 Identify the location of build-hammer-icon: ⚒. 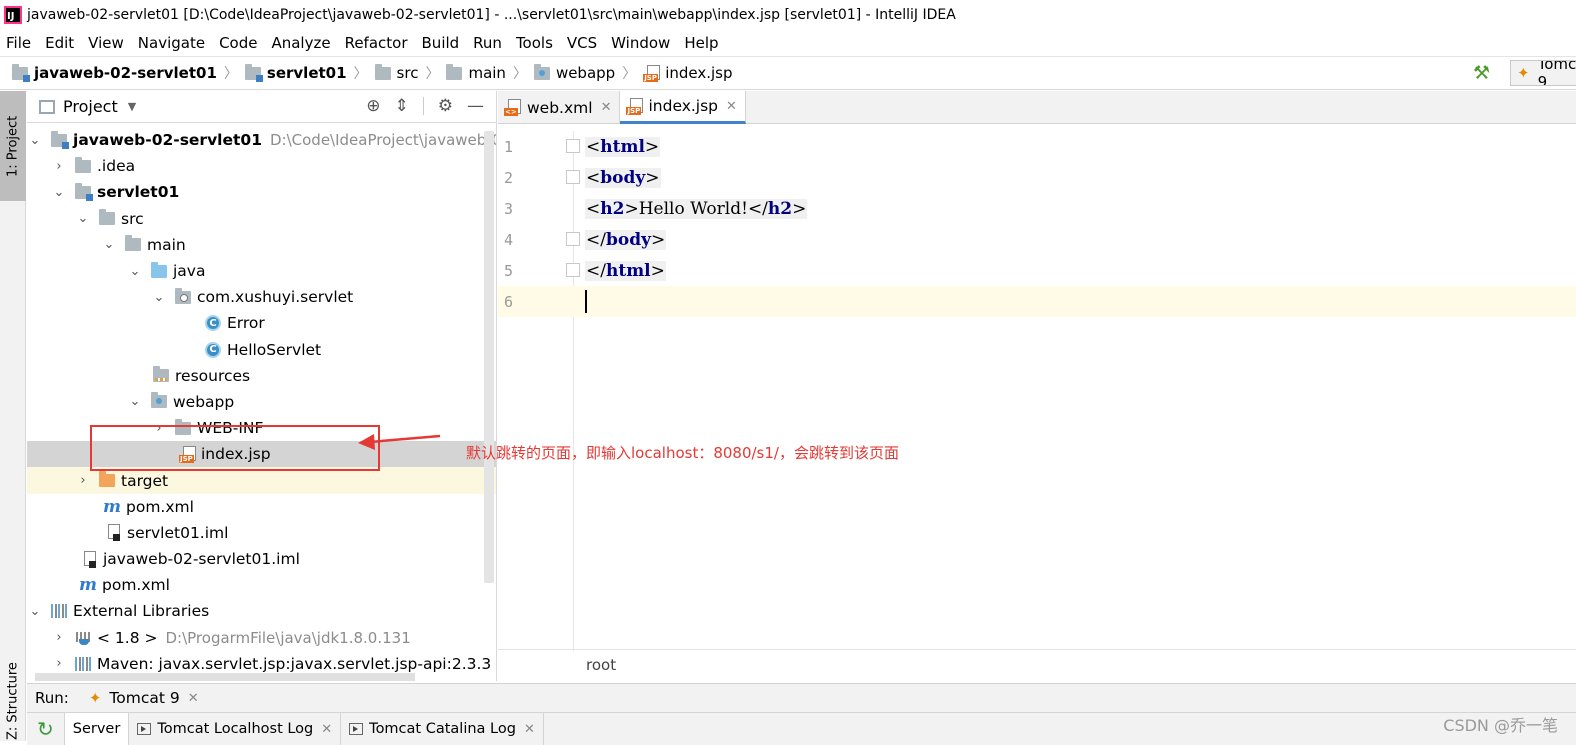
(1481, 73).